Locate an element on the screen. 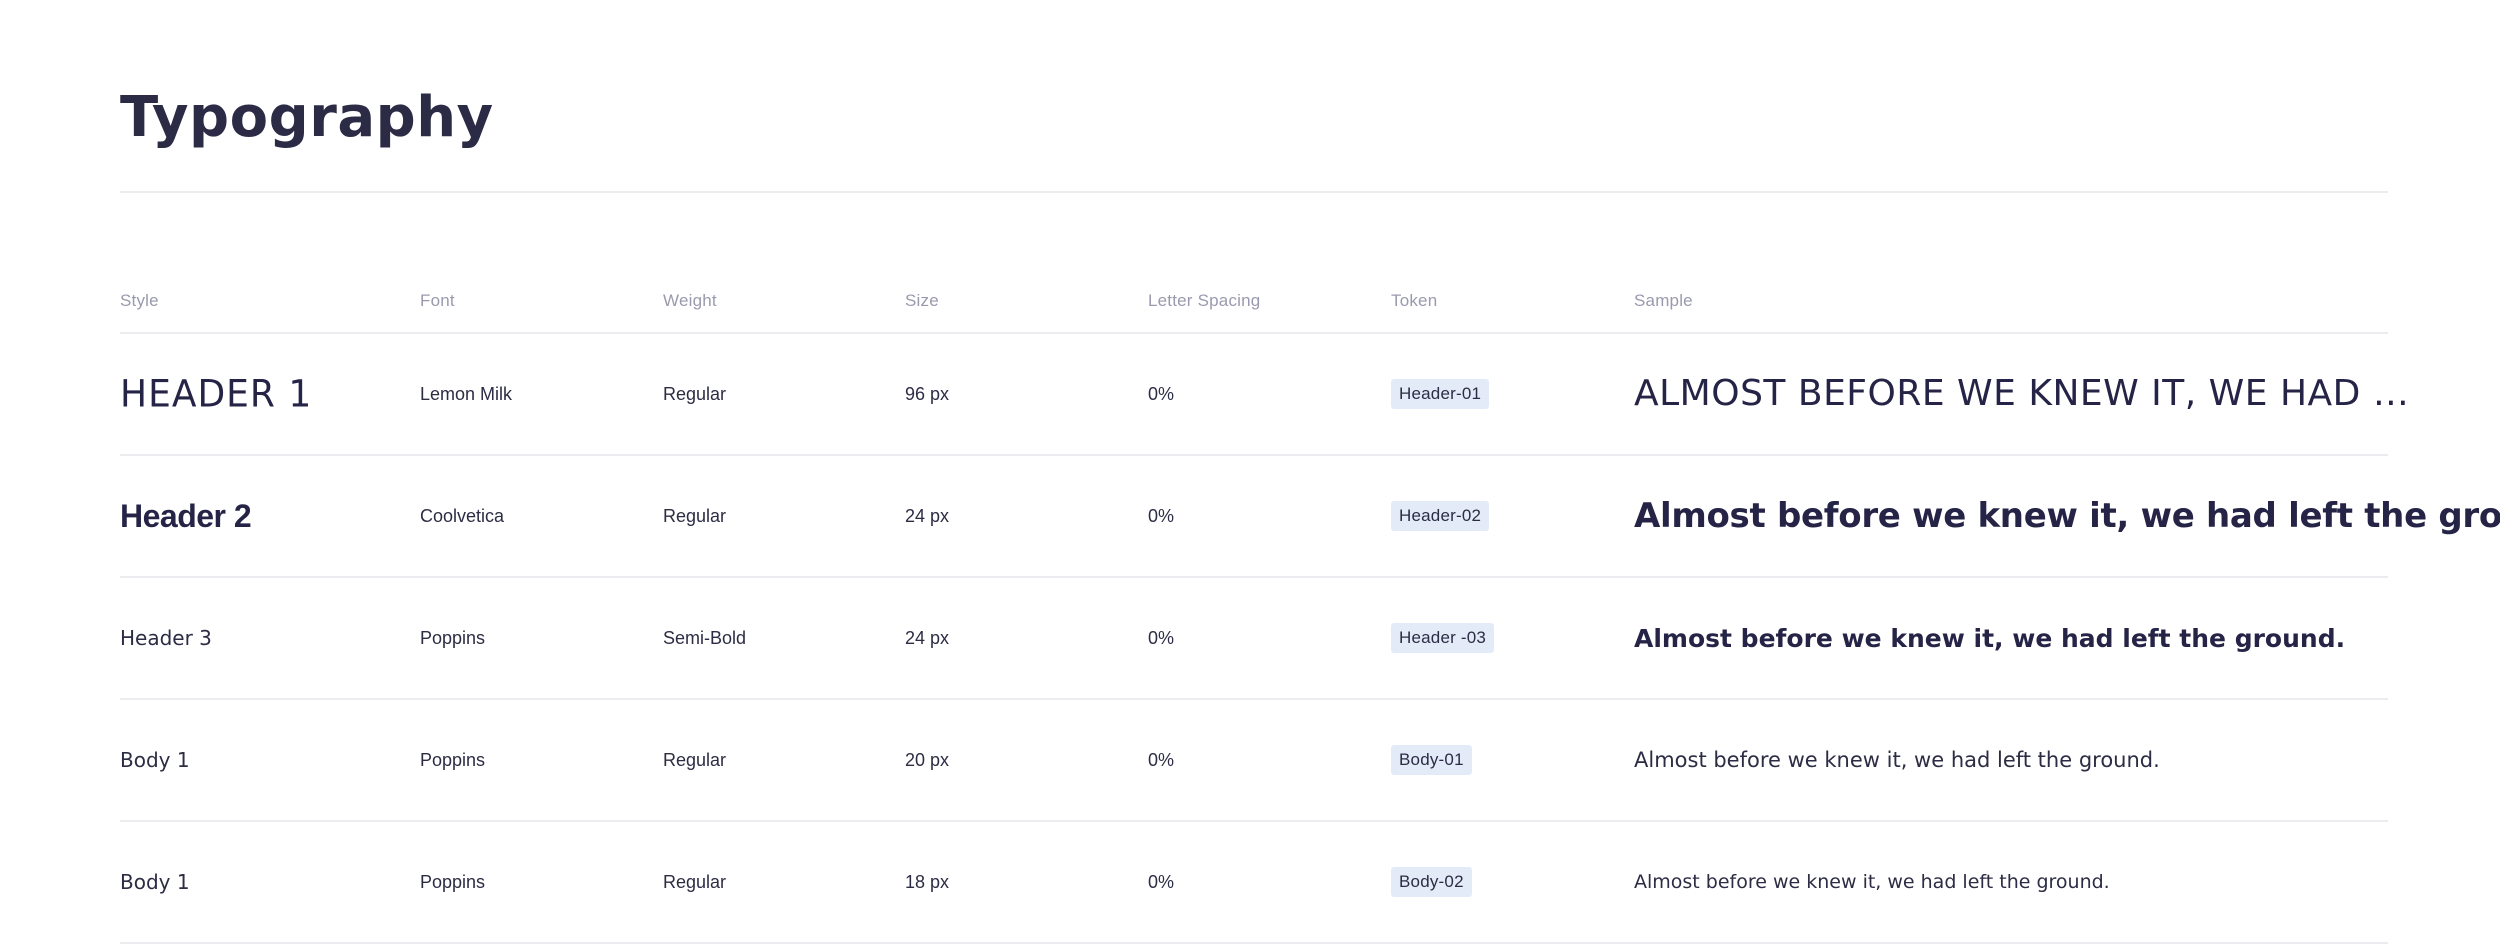  page-title: Typography is located at coordinates (307, 117).